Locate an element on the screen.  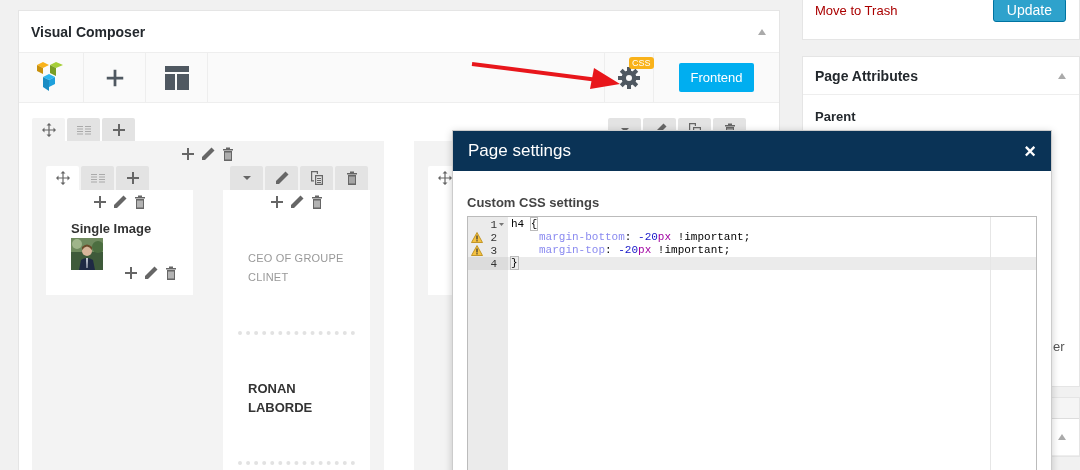
code-line: margin-bottom: -20px !important; is located at coordinates (645, 237).